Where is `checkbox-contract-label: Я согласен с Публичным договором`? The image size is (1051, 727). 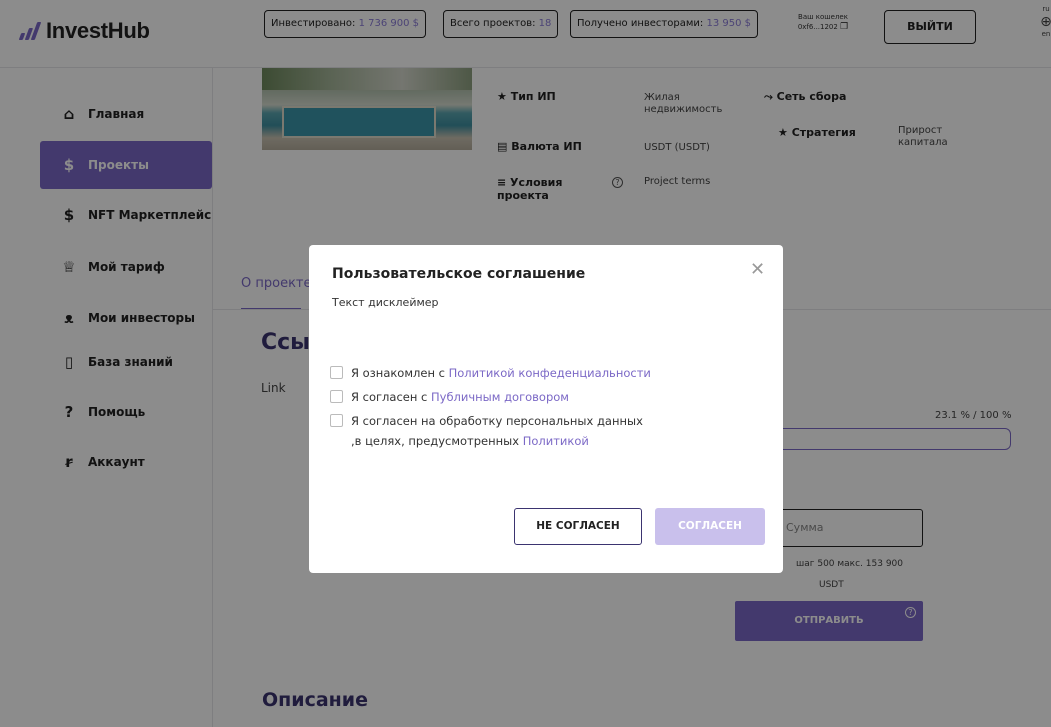
checkbox-contract-label: Я согласен с Публичным договором is located at coordinates (460, 397).